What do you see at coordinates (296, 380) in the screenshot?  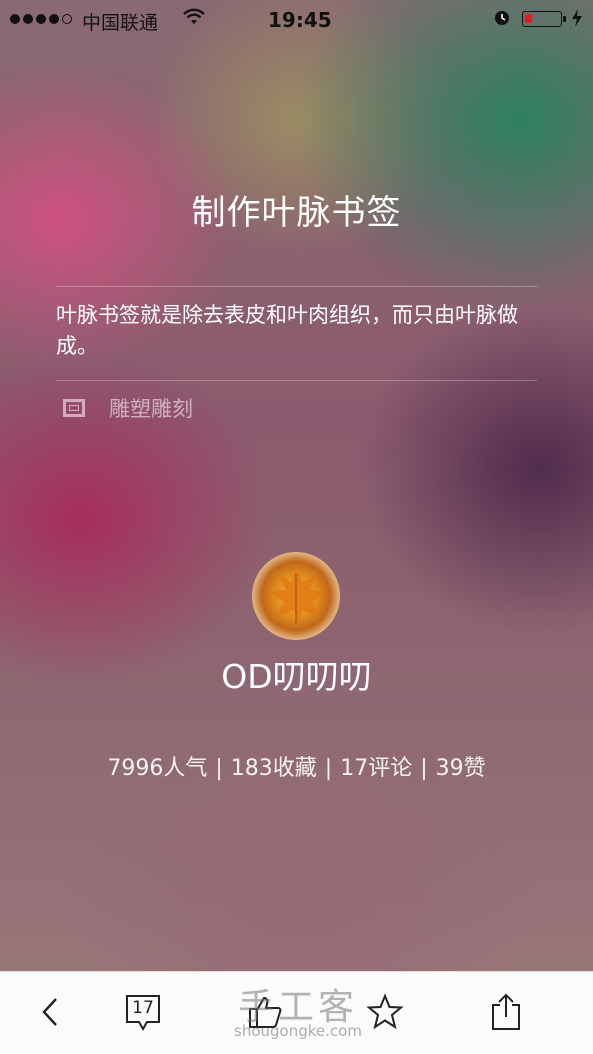 I see `description-divider` at bounding box center [296, 380].